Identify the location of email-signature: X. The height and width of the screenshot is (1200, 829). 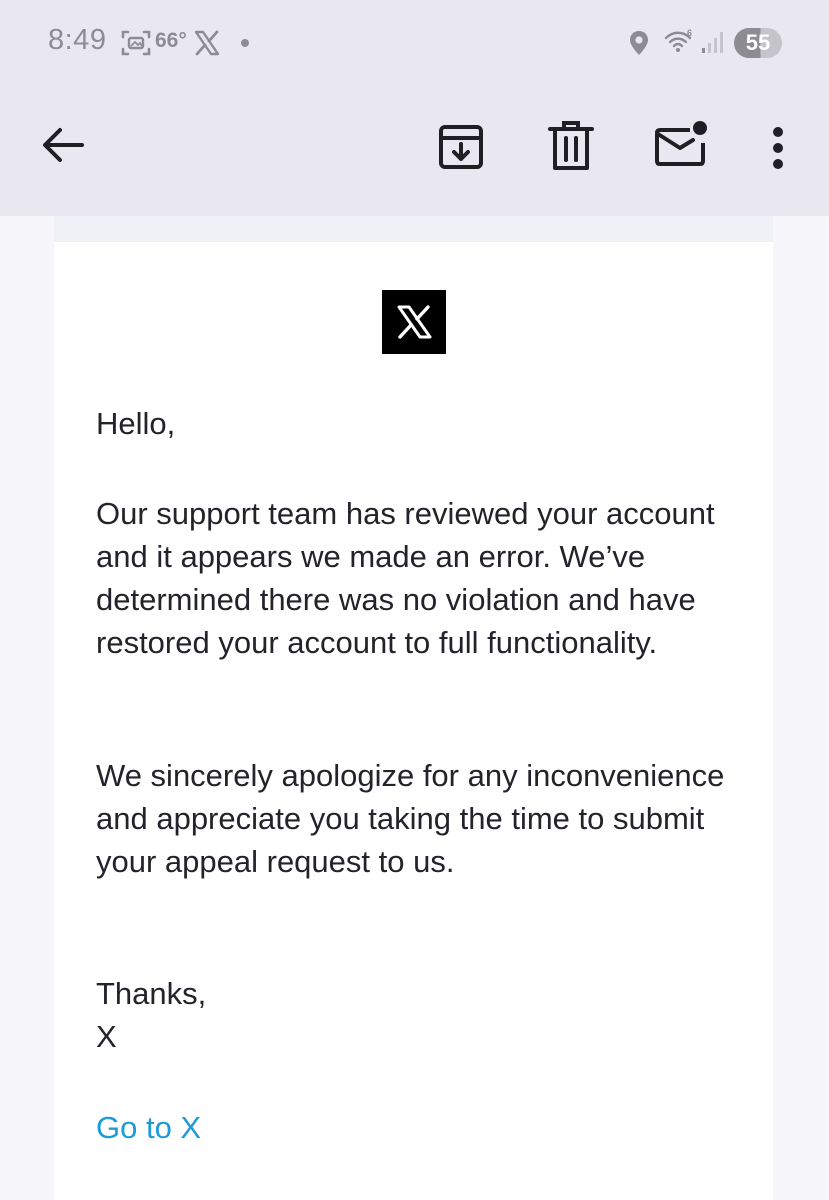
(106, 1036).